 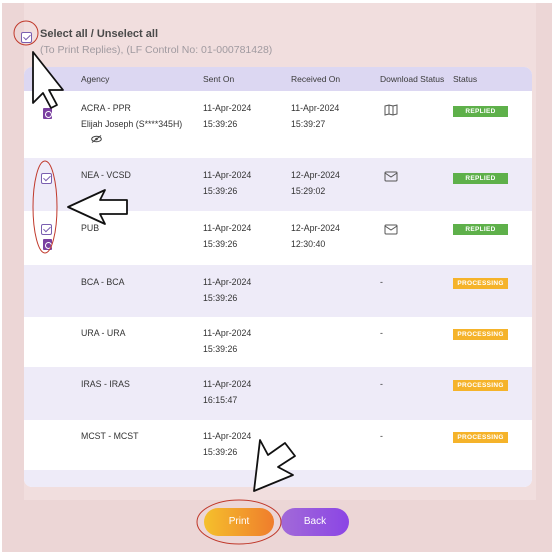 What do you see at coordinates (465, 79) in the screenshot?
I see `col-header-status: Status` at bounding box center [465, 79].